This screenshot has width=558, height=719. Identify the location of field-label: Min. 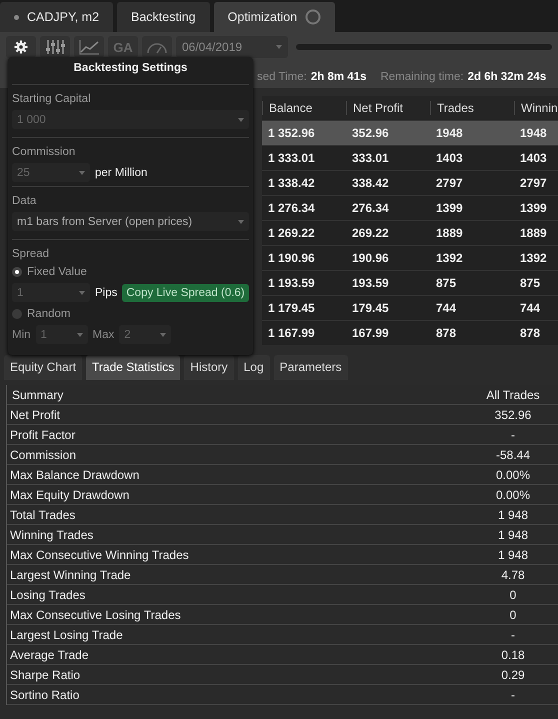
(21, 334).